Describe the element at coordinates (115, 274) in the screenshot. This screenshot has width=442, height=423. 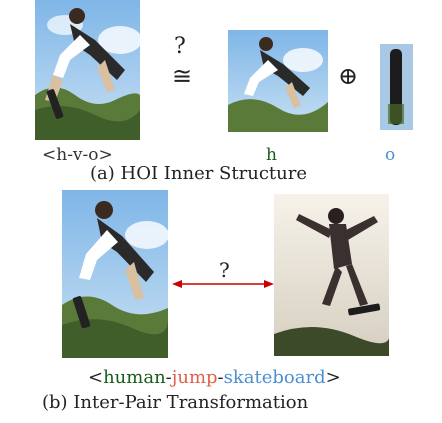
I see `photo-jumper-left` at that location.